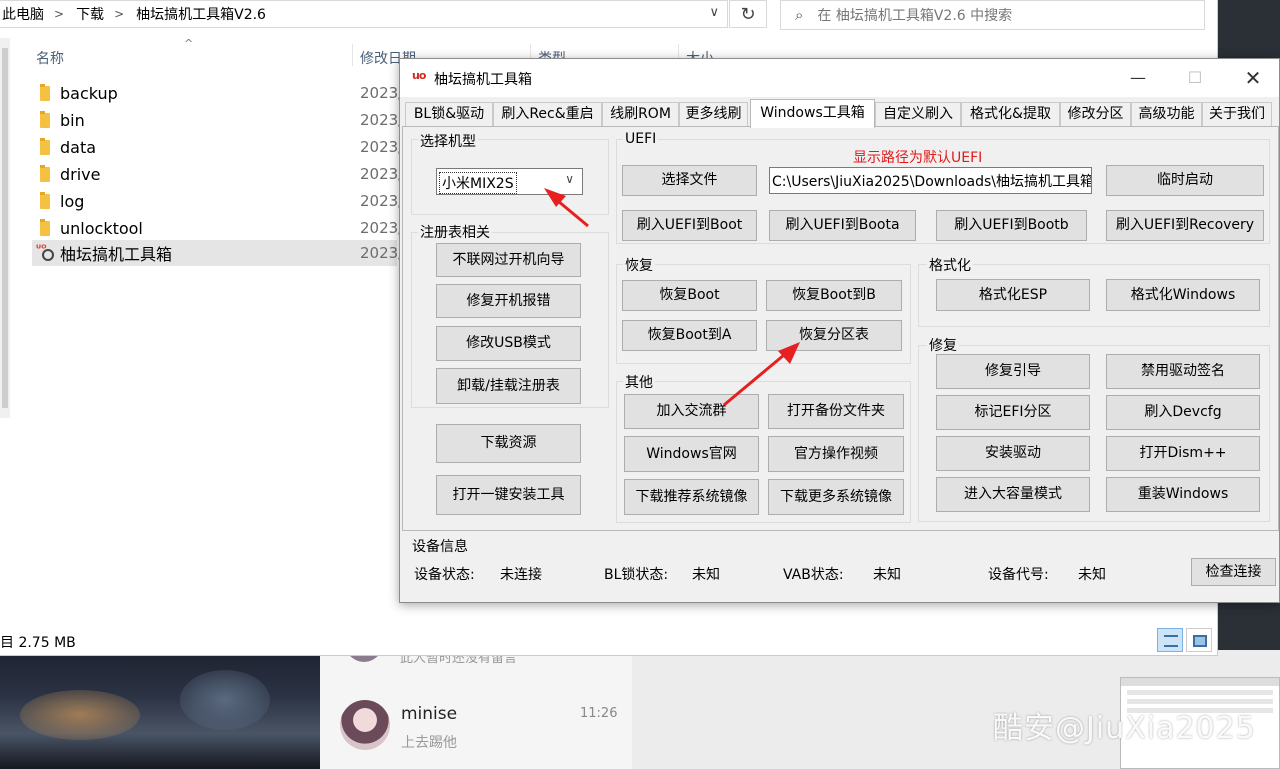  I want to click on file-name: data, so click(78, 147).